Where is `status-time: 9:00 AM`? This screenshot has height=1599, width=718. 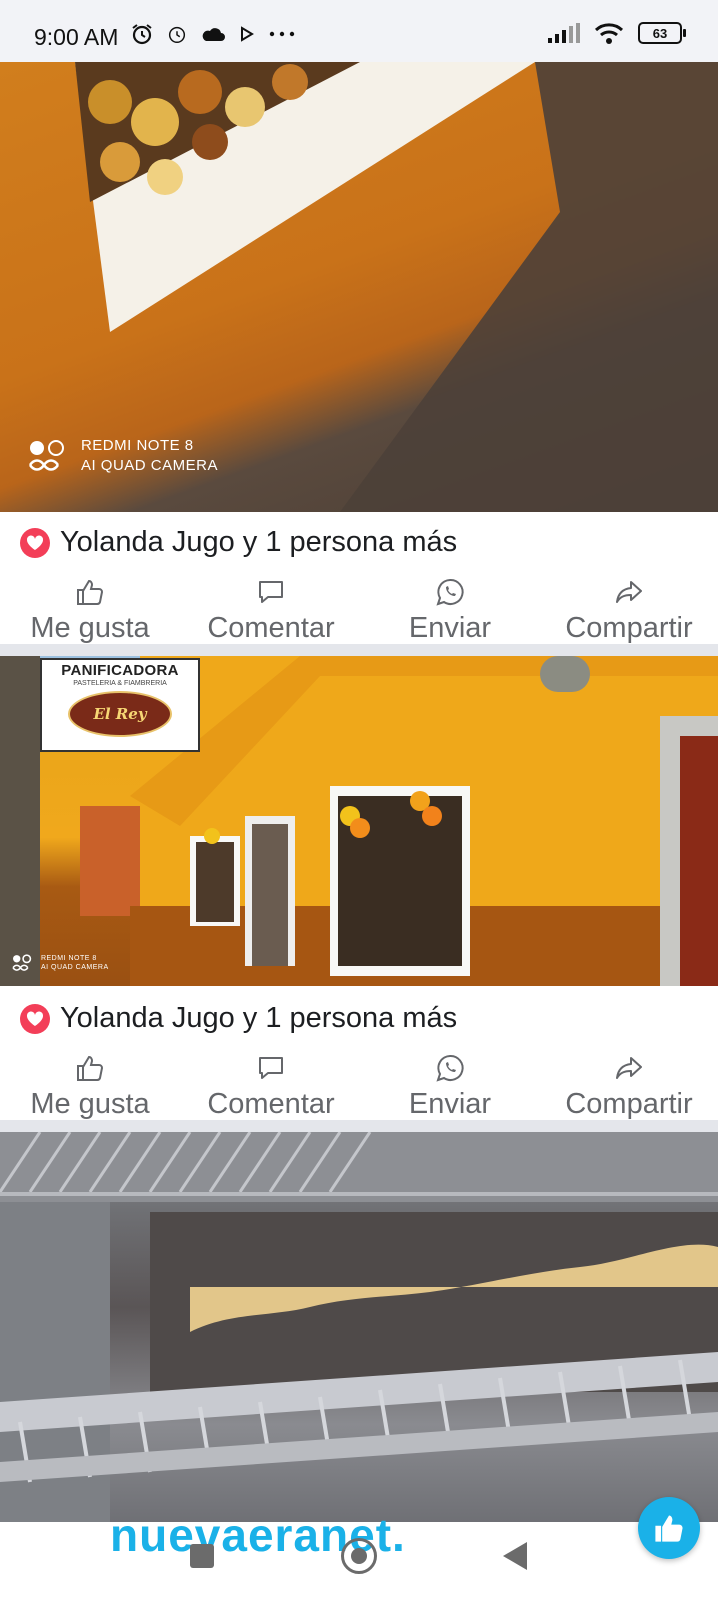 status-time: 9:00 AM is located at coordinates (76, 37).